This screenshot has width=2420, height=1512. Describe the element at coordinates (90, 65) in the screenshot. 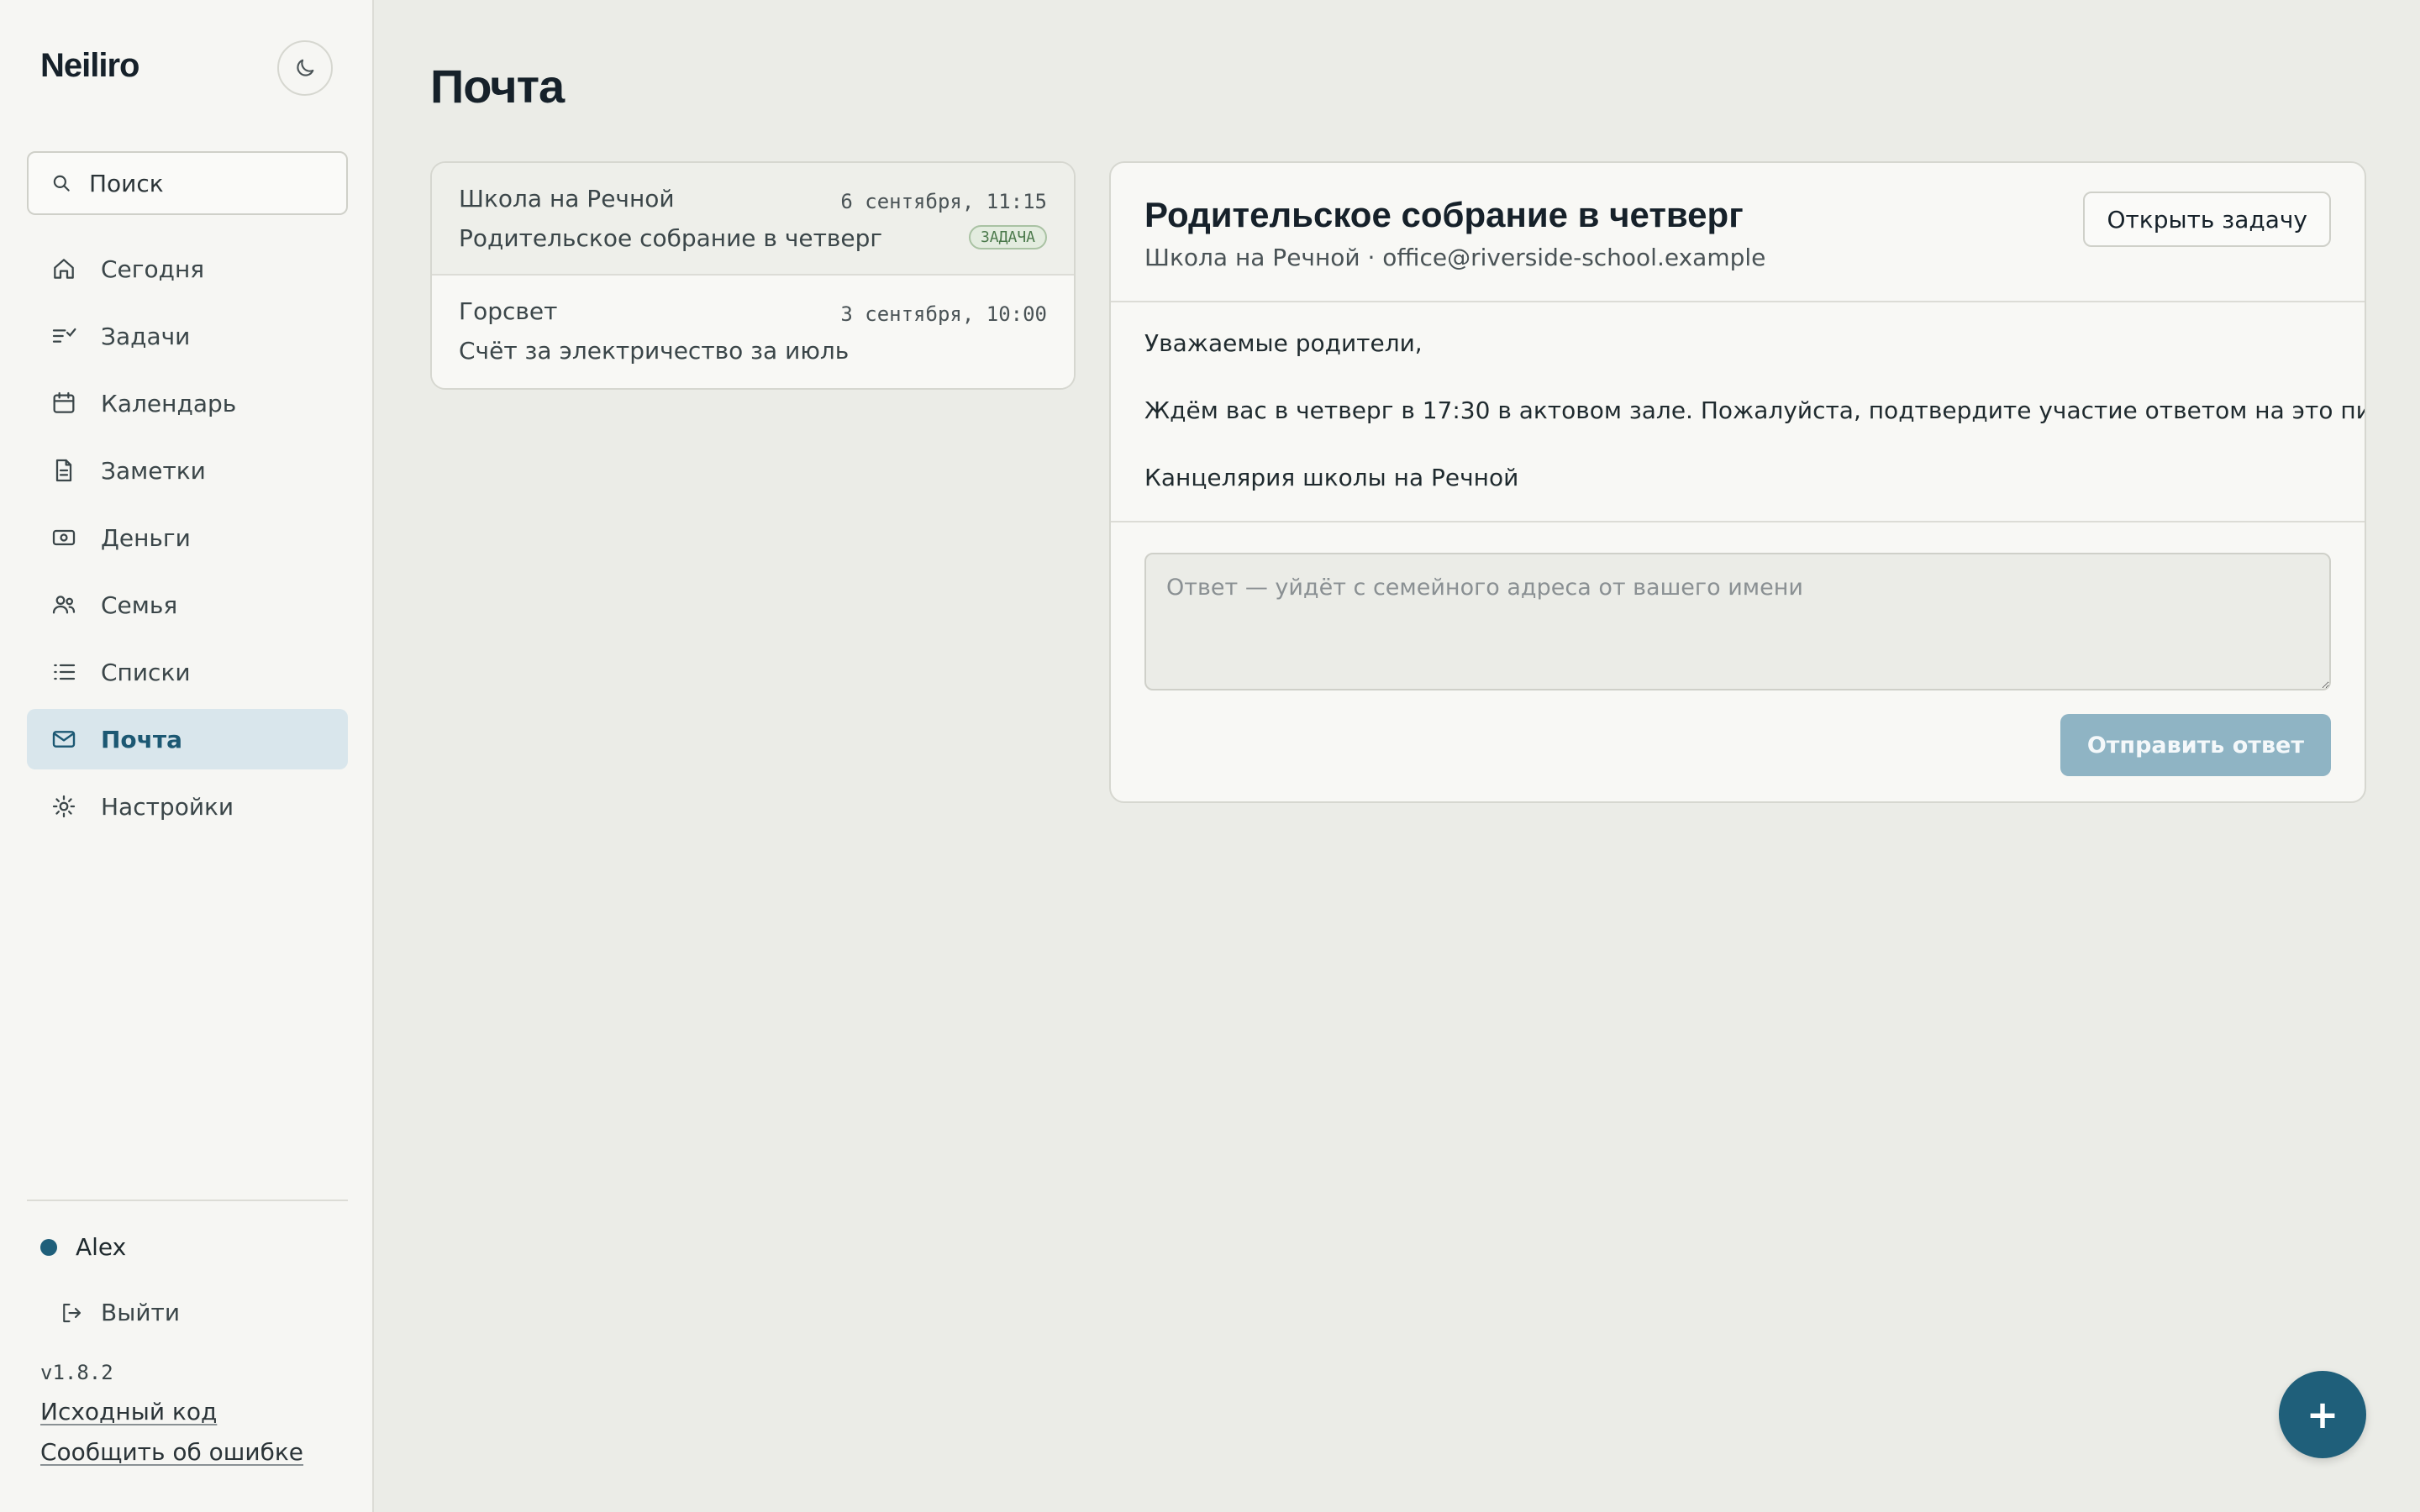

I see `app-logo: Neiliro` at that location.